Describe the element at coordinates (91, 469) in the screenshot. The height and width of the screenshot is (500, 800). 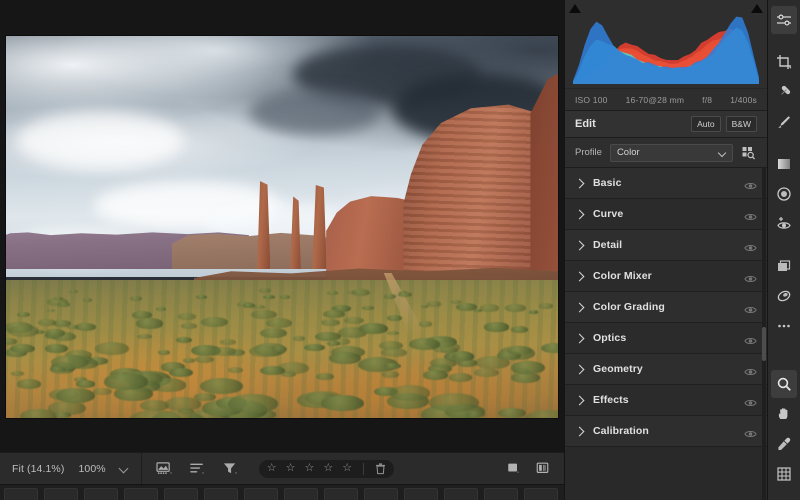
I see `zoom-level-label: 100%` at that location.